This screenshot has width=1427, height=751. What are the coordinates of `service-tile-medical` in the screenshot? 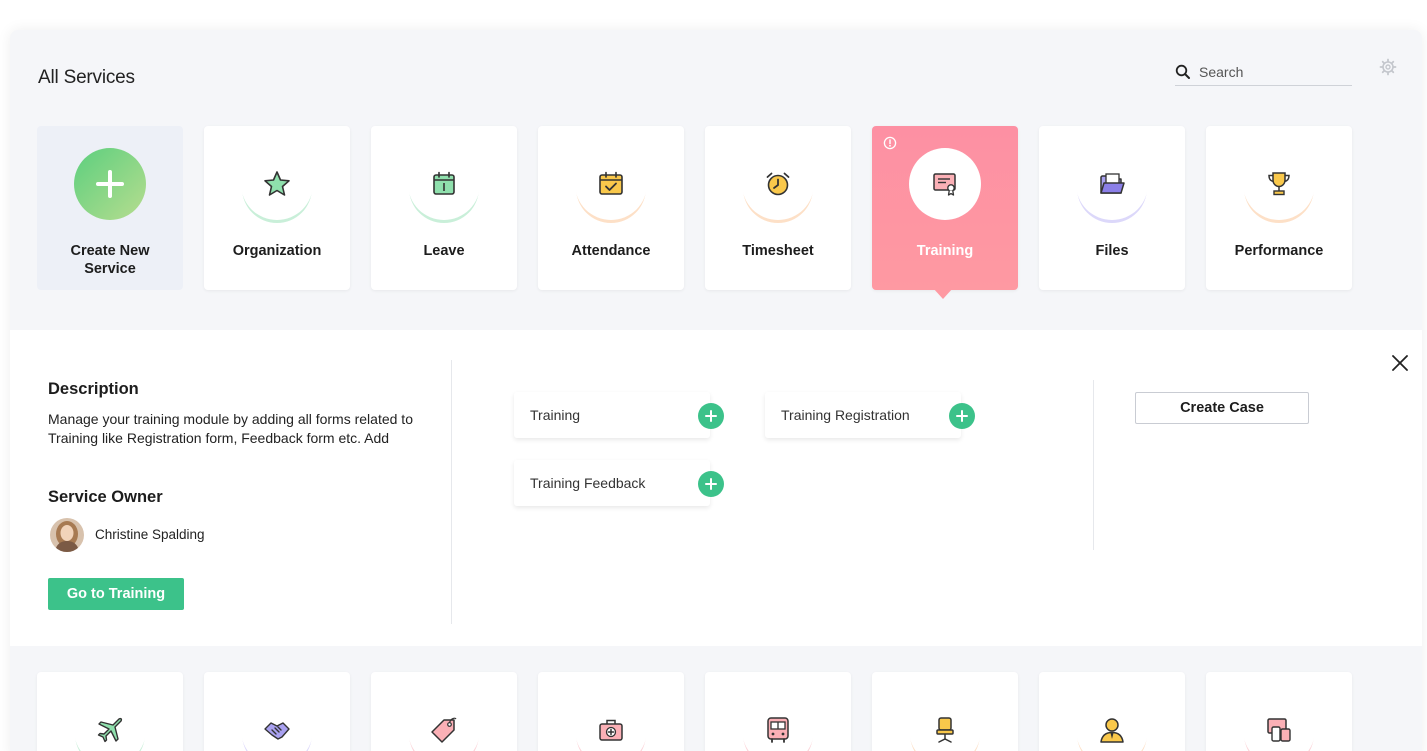 It's located at (611, 711).